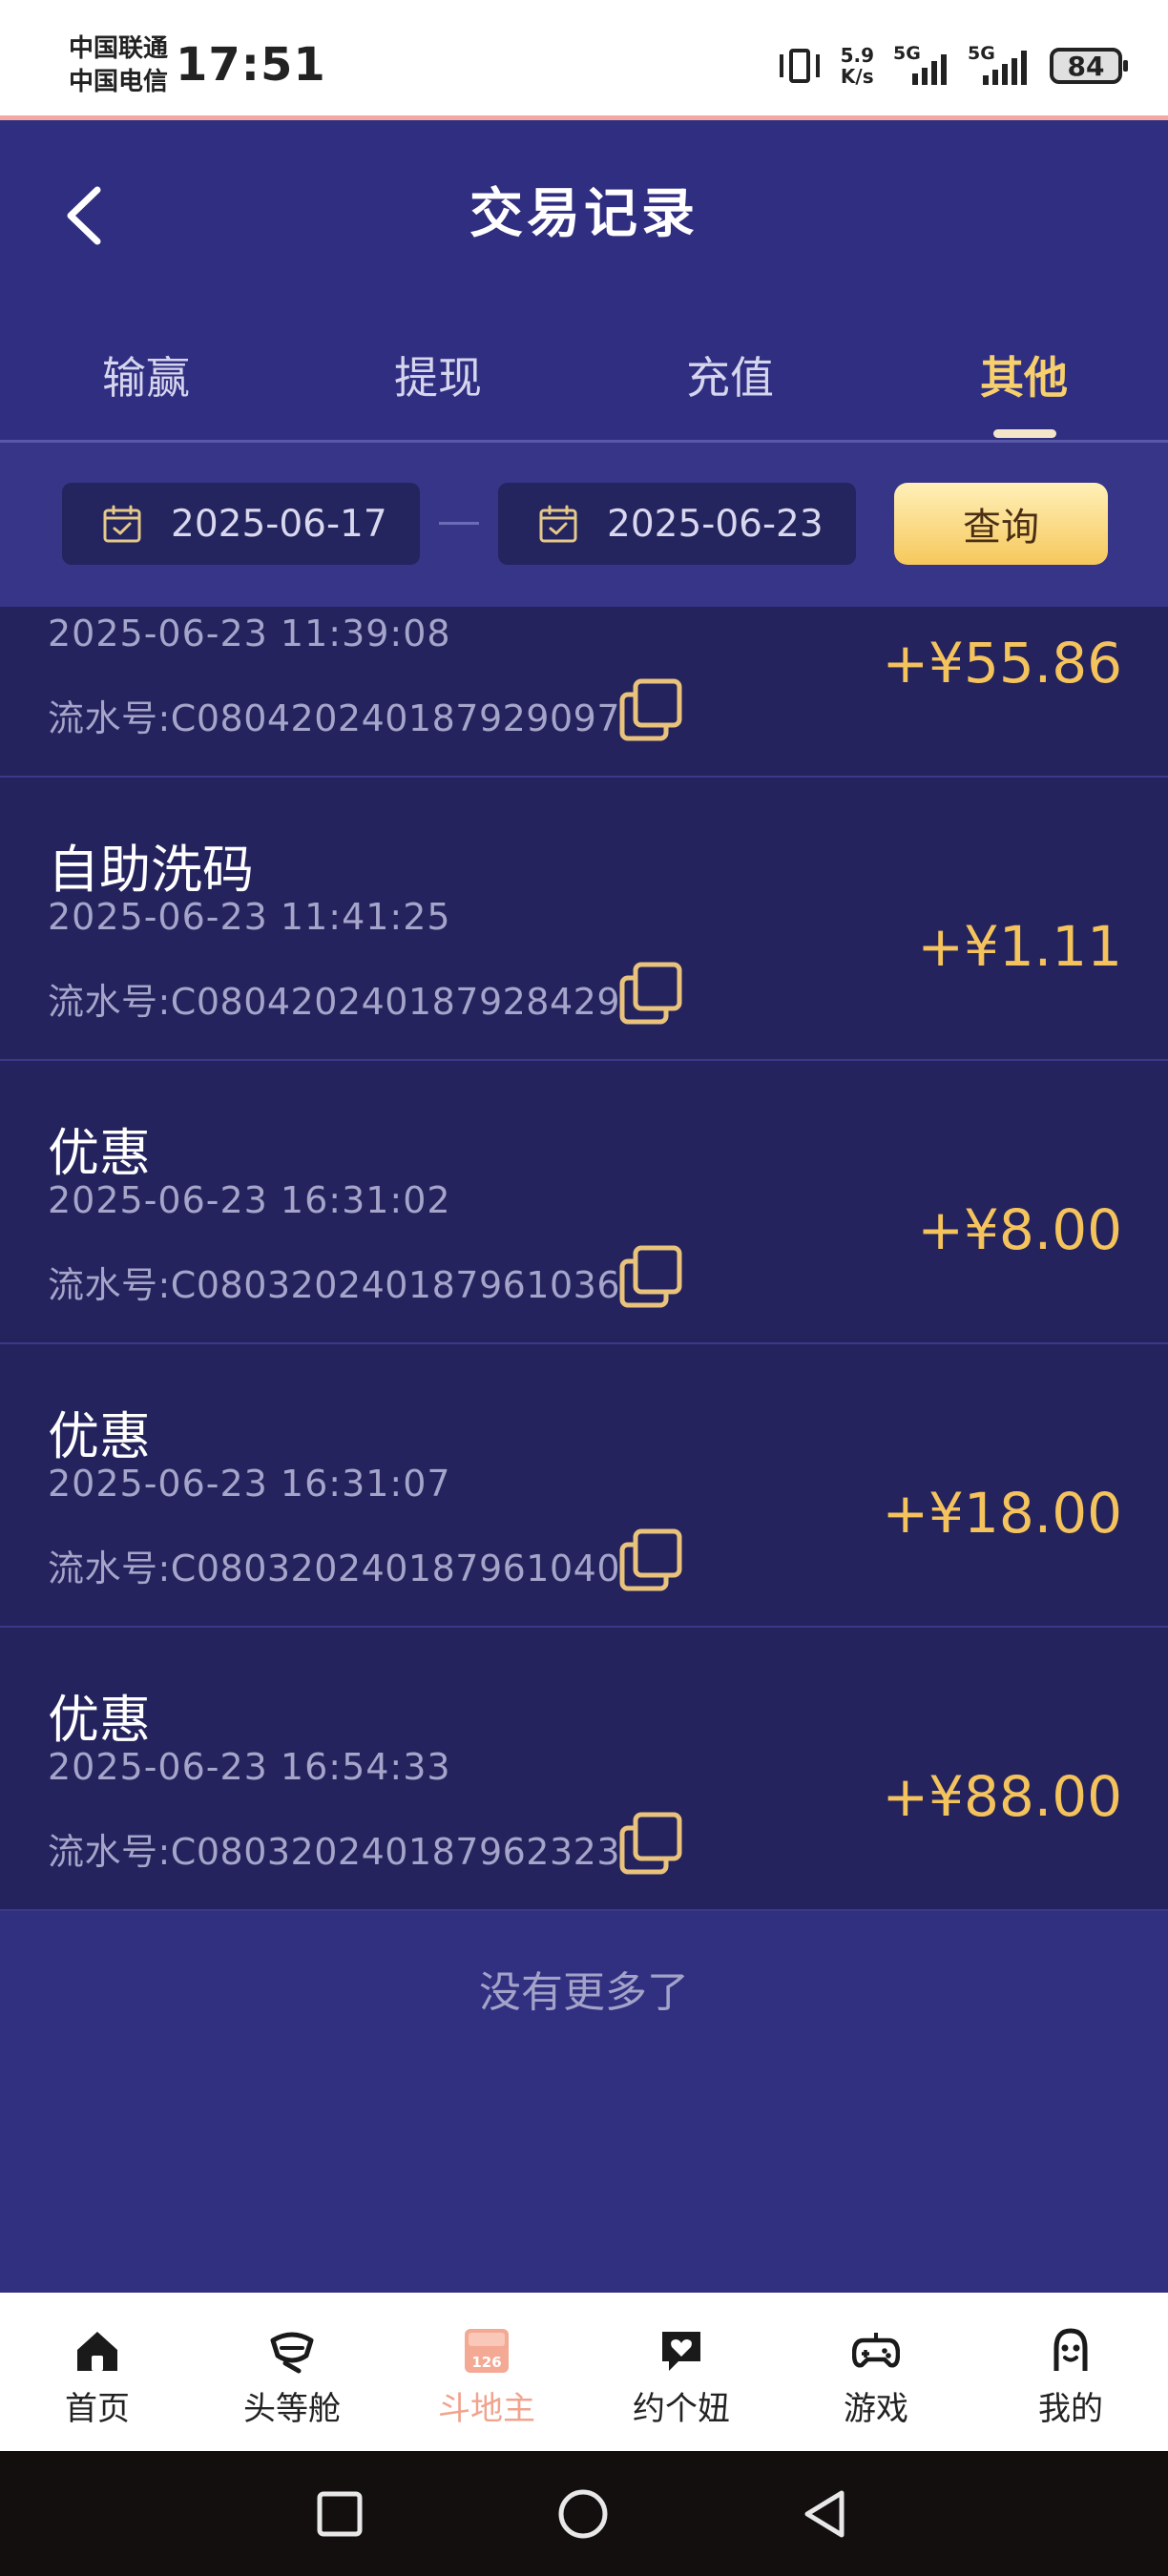  I want to click on home-icon, so click(97, 2351).